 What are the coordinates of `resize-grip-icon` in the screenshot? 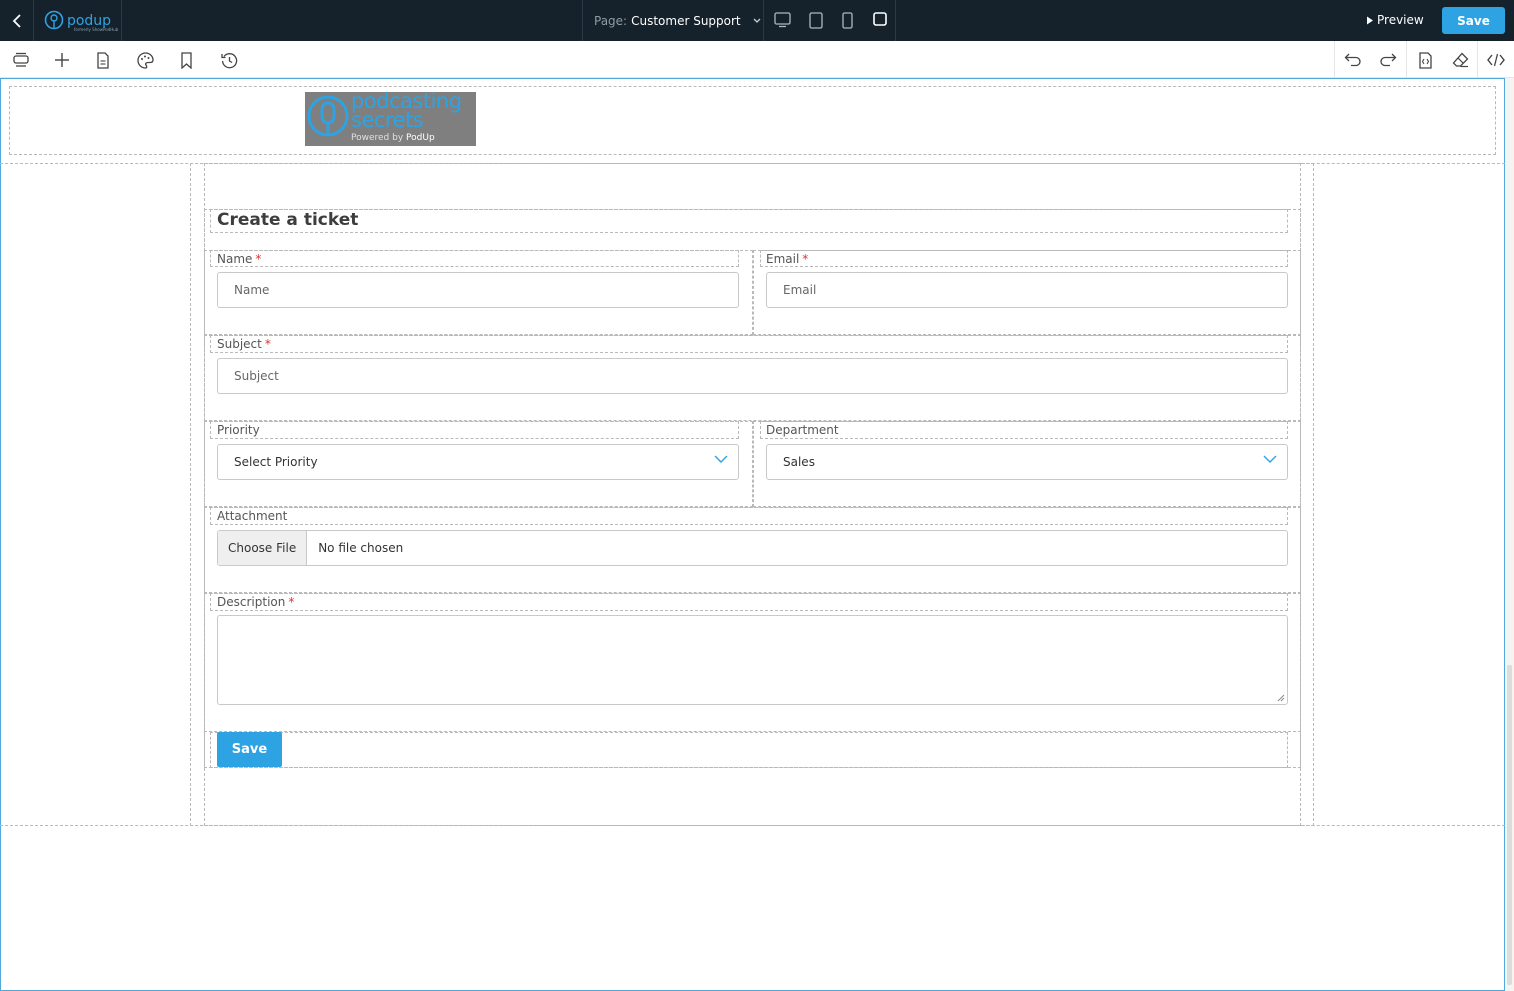 It's located at (1281, 698).